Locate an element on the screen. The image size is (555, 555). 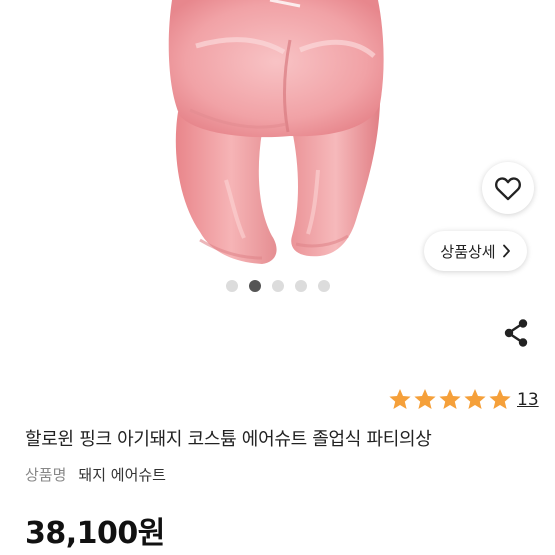
heart-outline-icon is located at coordinates (508, 189).